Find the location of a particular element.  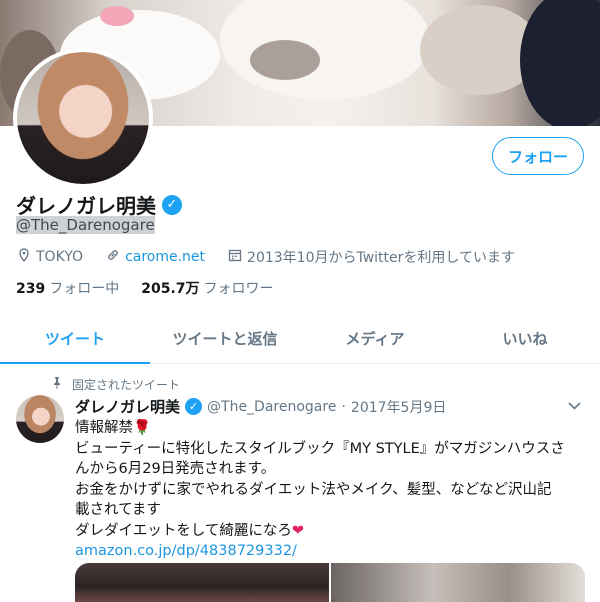

followers-stat: 205.7万 フォロワー is located at coordinates (207, 288).